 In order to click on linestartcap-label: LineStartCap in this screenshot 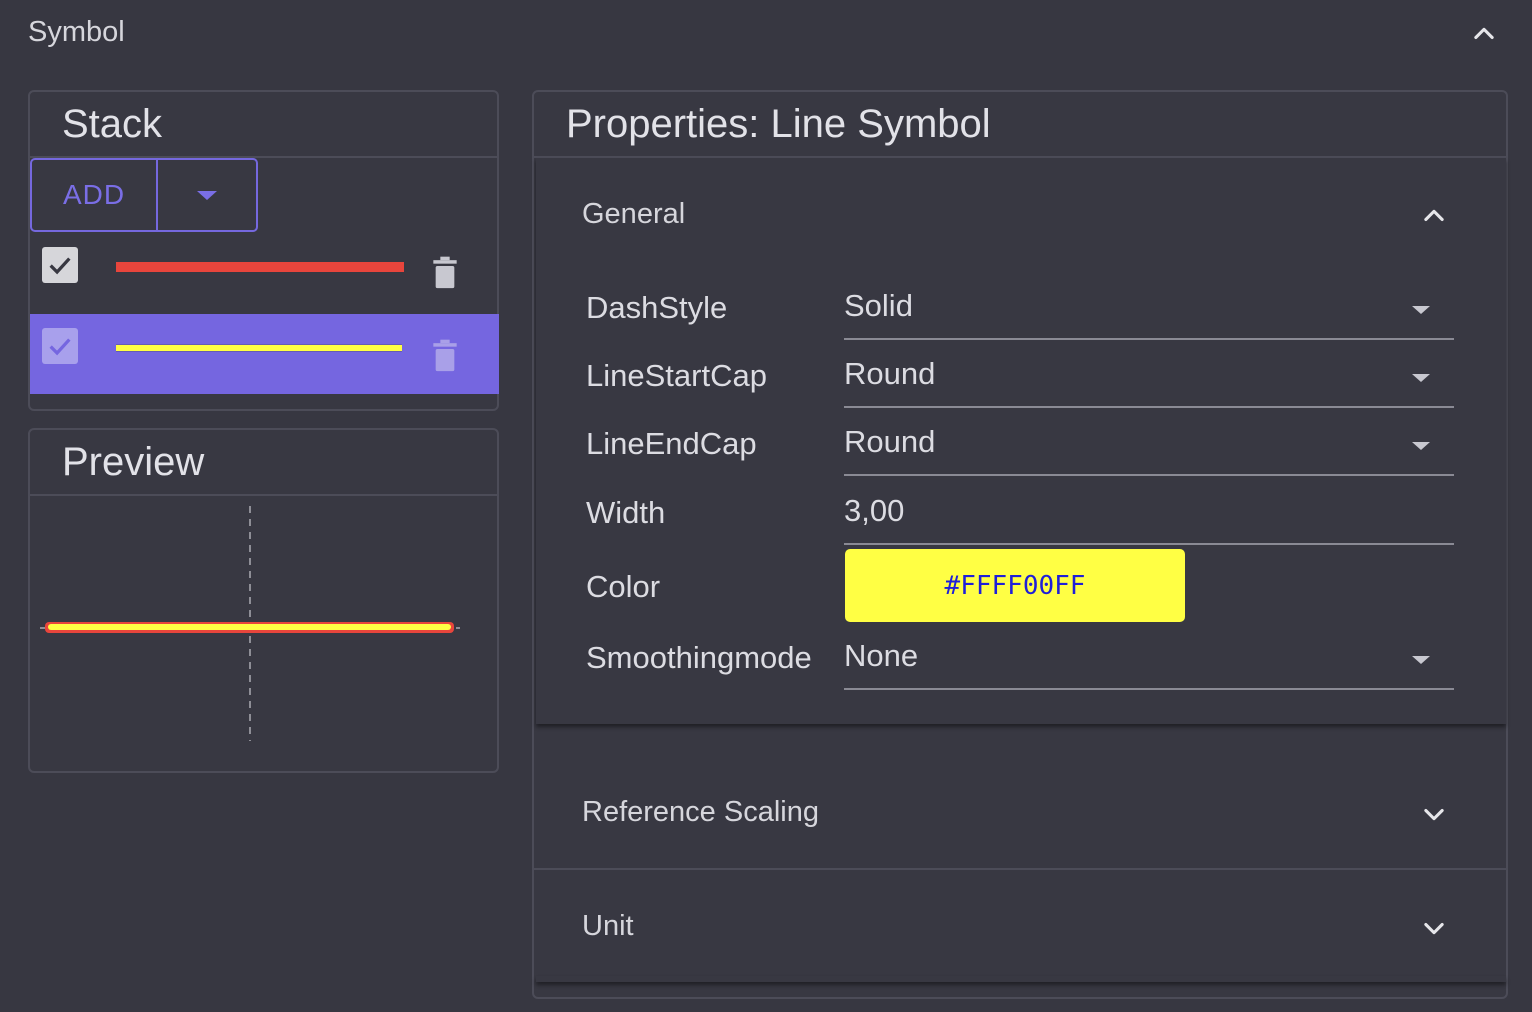, I will do `click(676, 375)`.